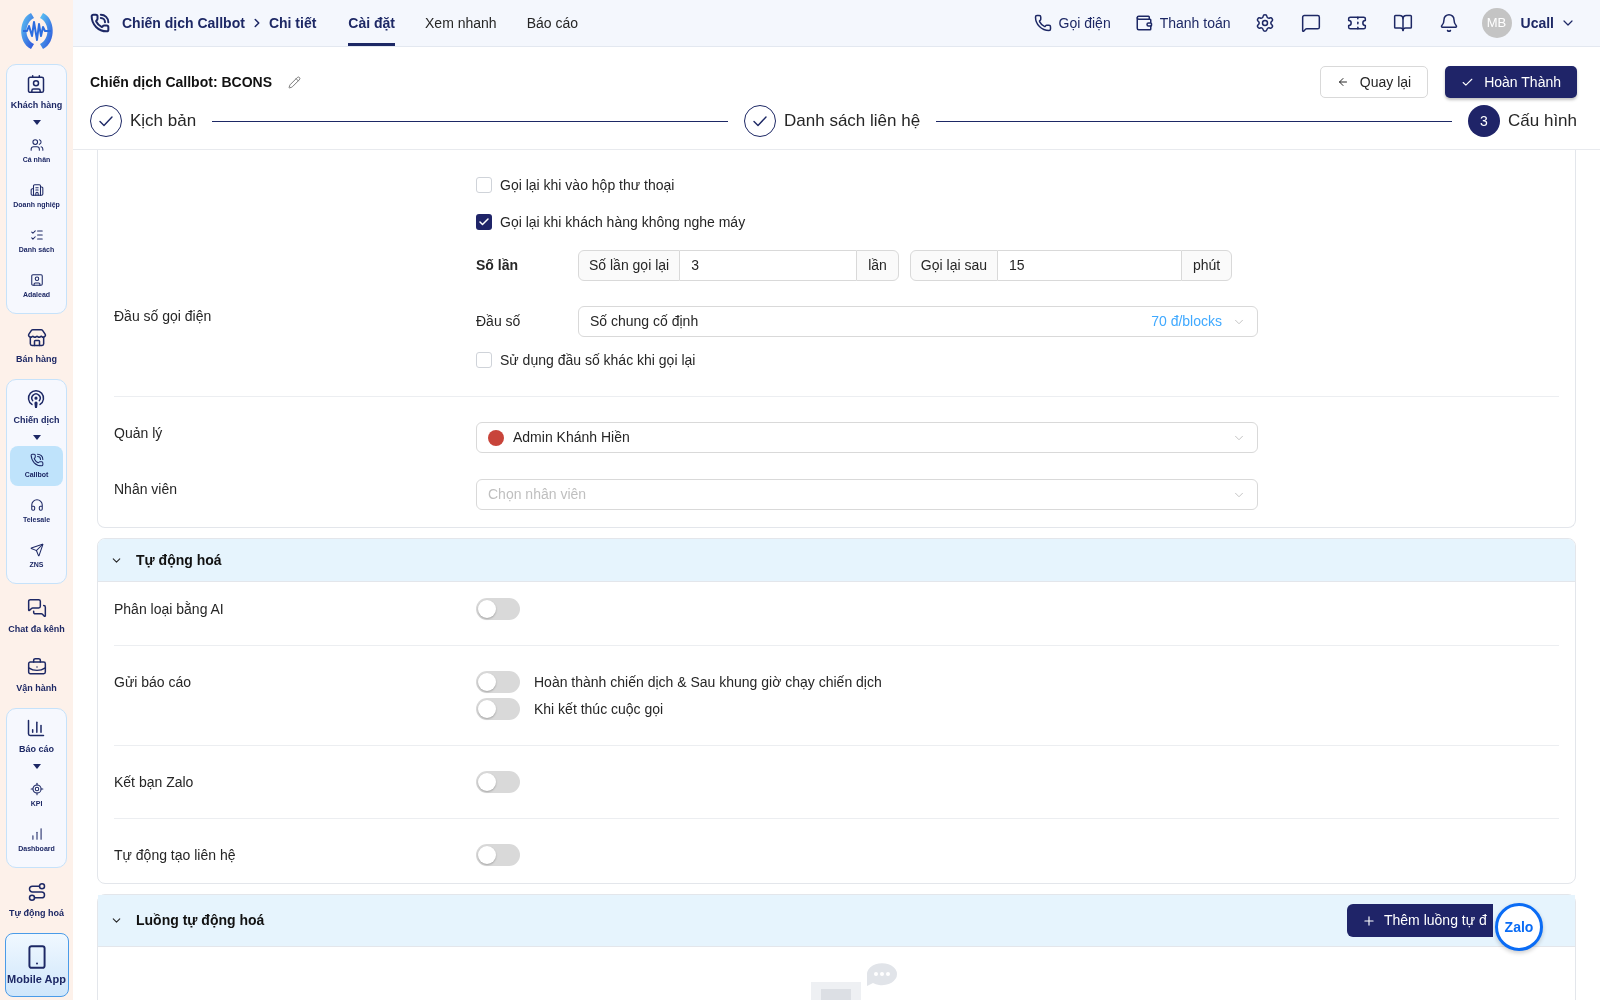  I want to click on setting-label: Tự động tạo liên hệ, so click(175, 855).